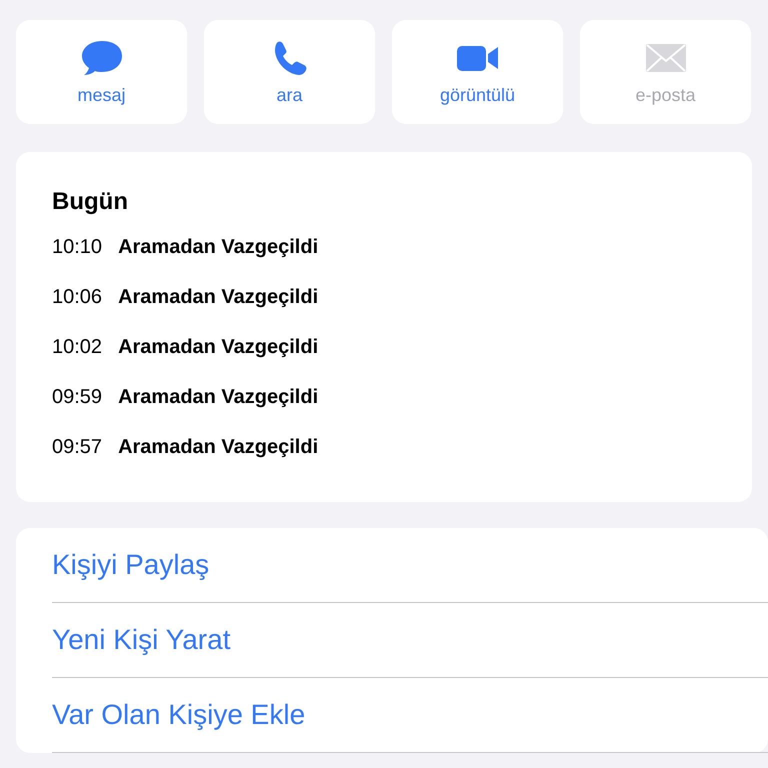  Describe the element at coordinates (477, 72) in the screenshot. I see `video-button: görüntülü` at that location.